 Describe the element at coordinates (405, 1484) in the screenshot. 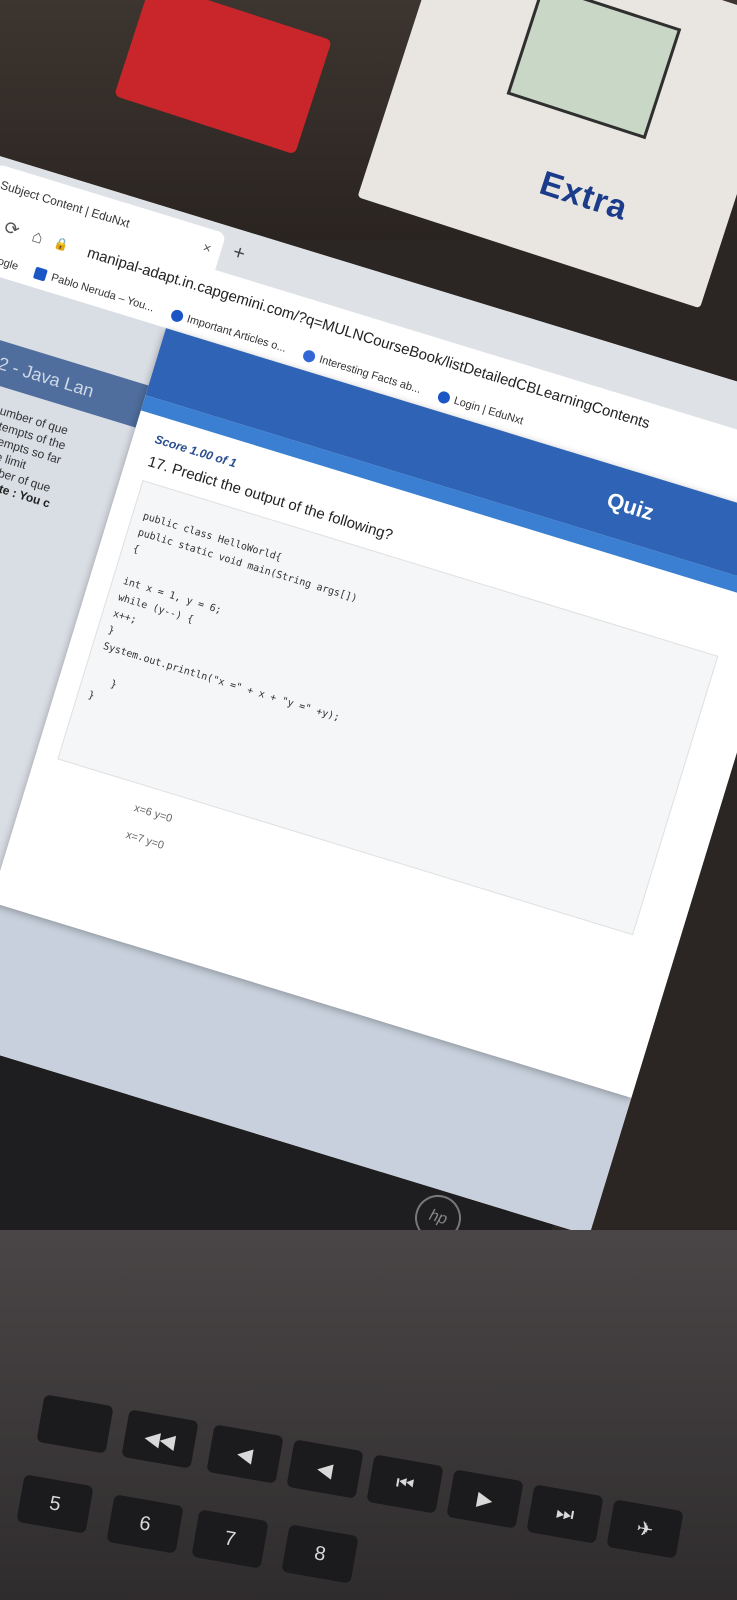

I see `key-f8: ⏮` at that location.